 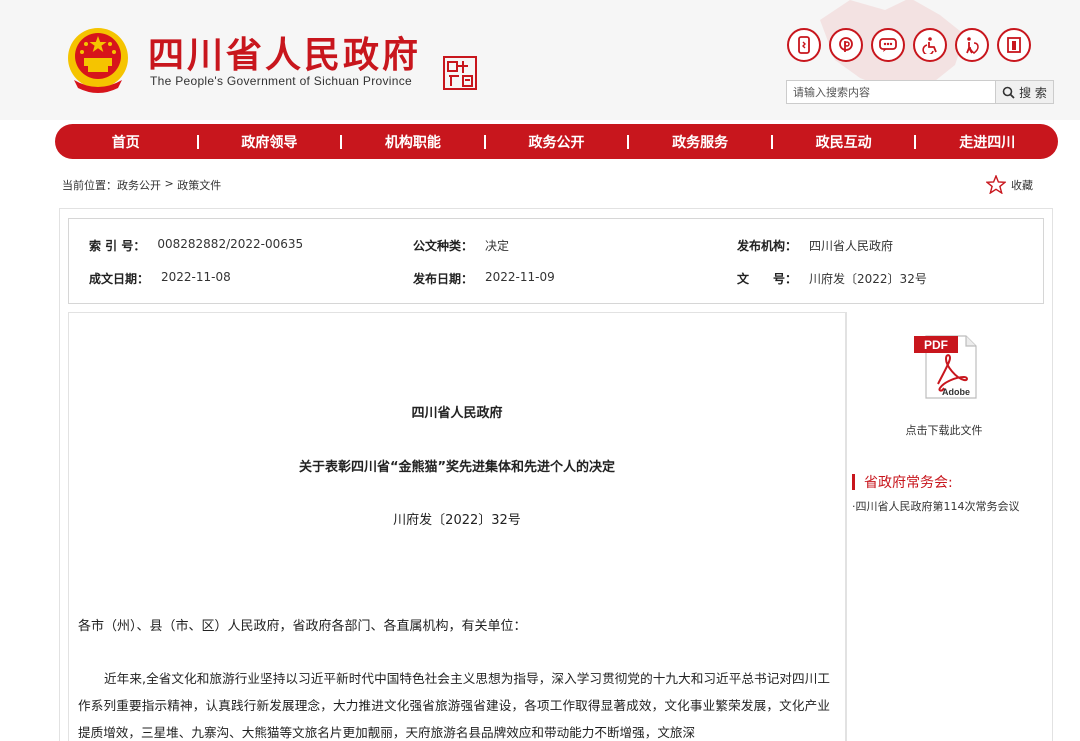 I want to click on info-org: 发布机构： 四川省人民政府, so click(x=815, y=245).